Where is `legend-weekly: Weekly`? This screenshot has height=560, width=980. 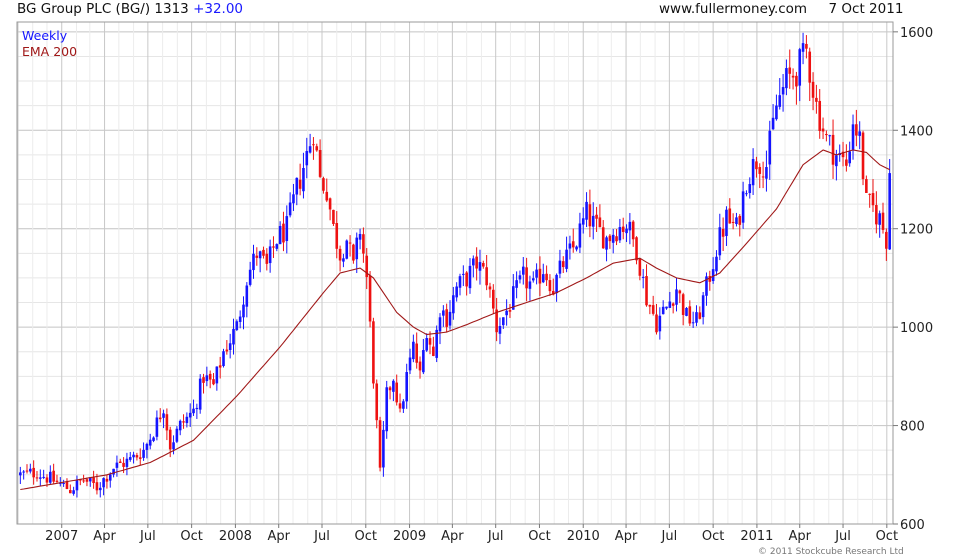
legend-weekly: Weekly is located at coordinates (45, 35).